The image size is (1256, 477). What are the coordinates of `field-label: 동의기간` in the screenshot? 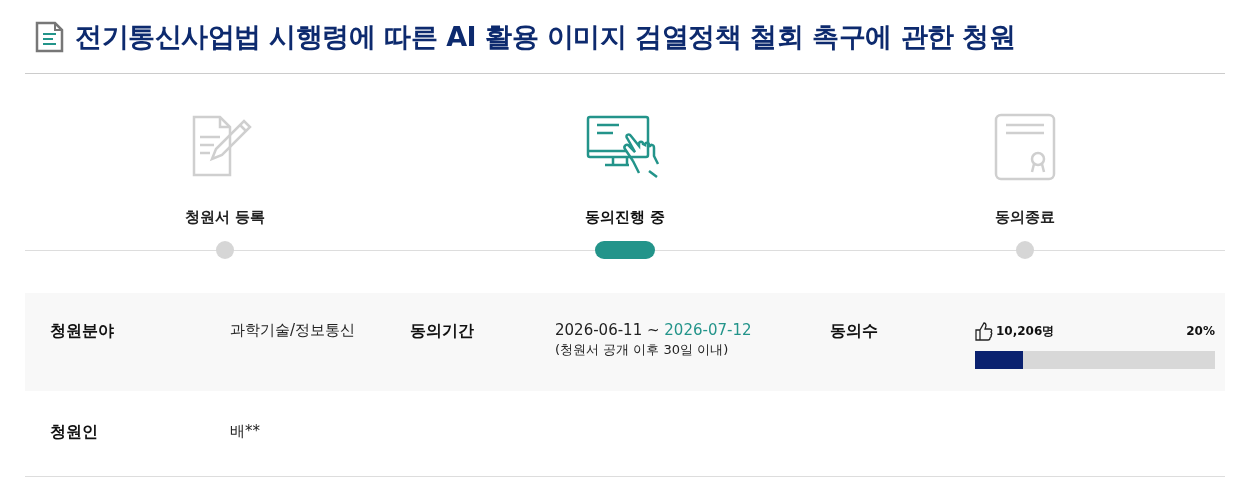 It's located at (442, 331).